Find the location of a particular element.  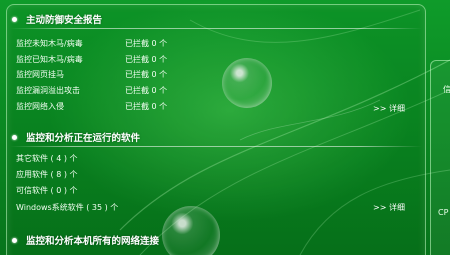

side-panel-bottom-text: CP is located at coordinates (443, 212).